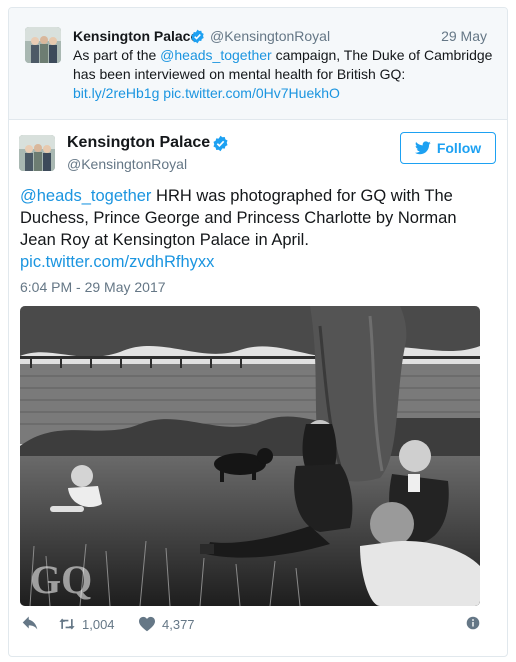  I want to click on parent-date: 29 May, so click(464, 36).